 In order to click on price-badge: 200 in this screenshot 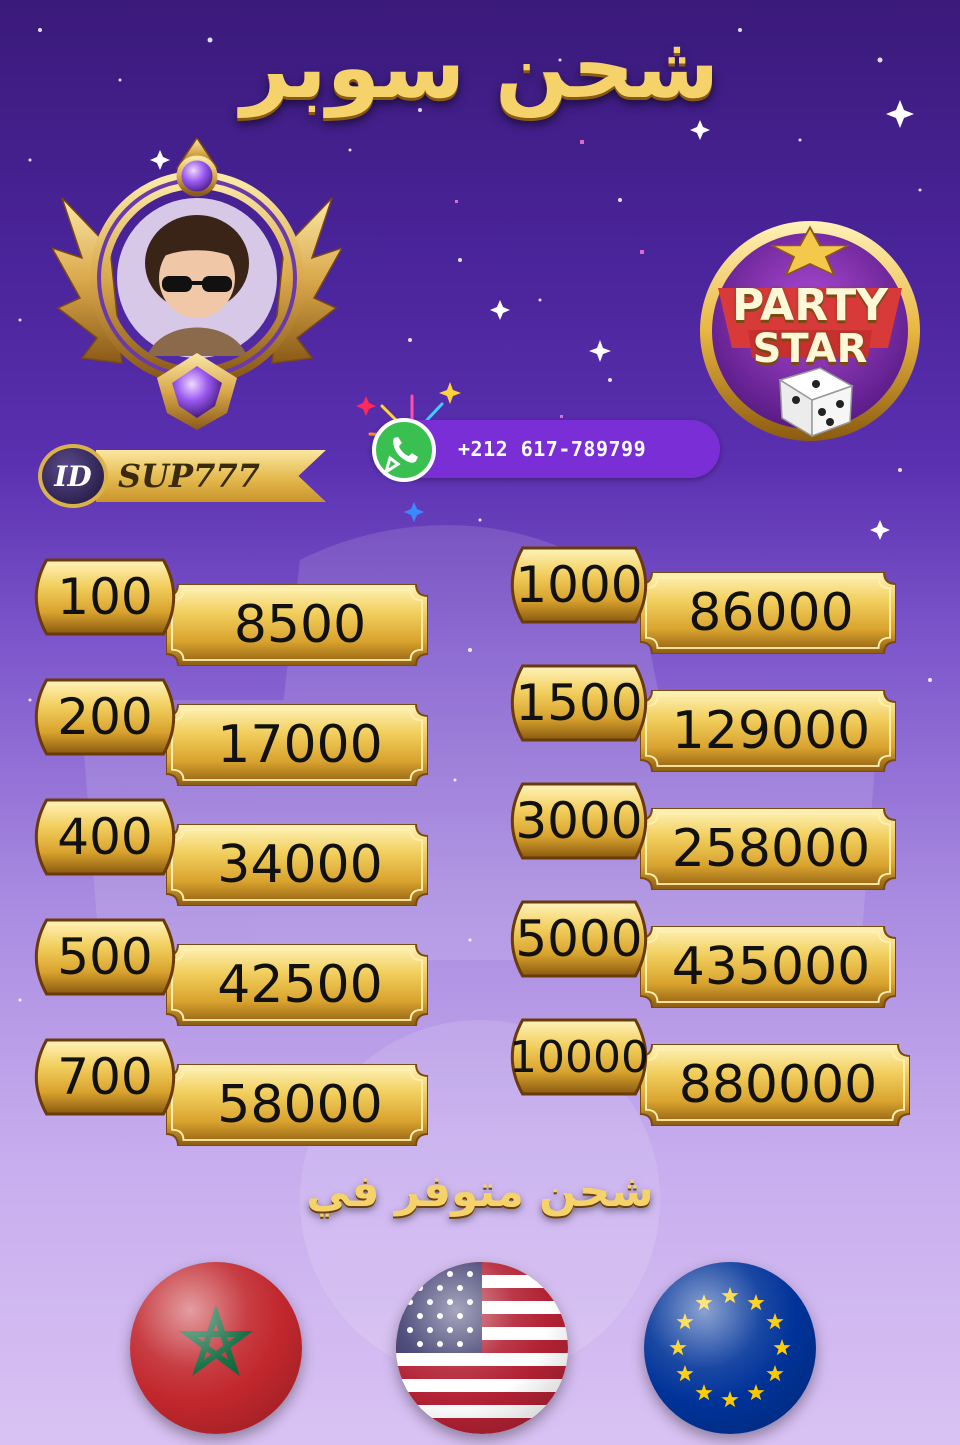, I will do `click(105, 717)`.